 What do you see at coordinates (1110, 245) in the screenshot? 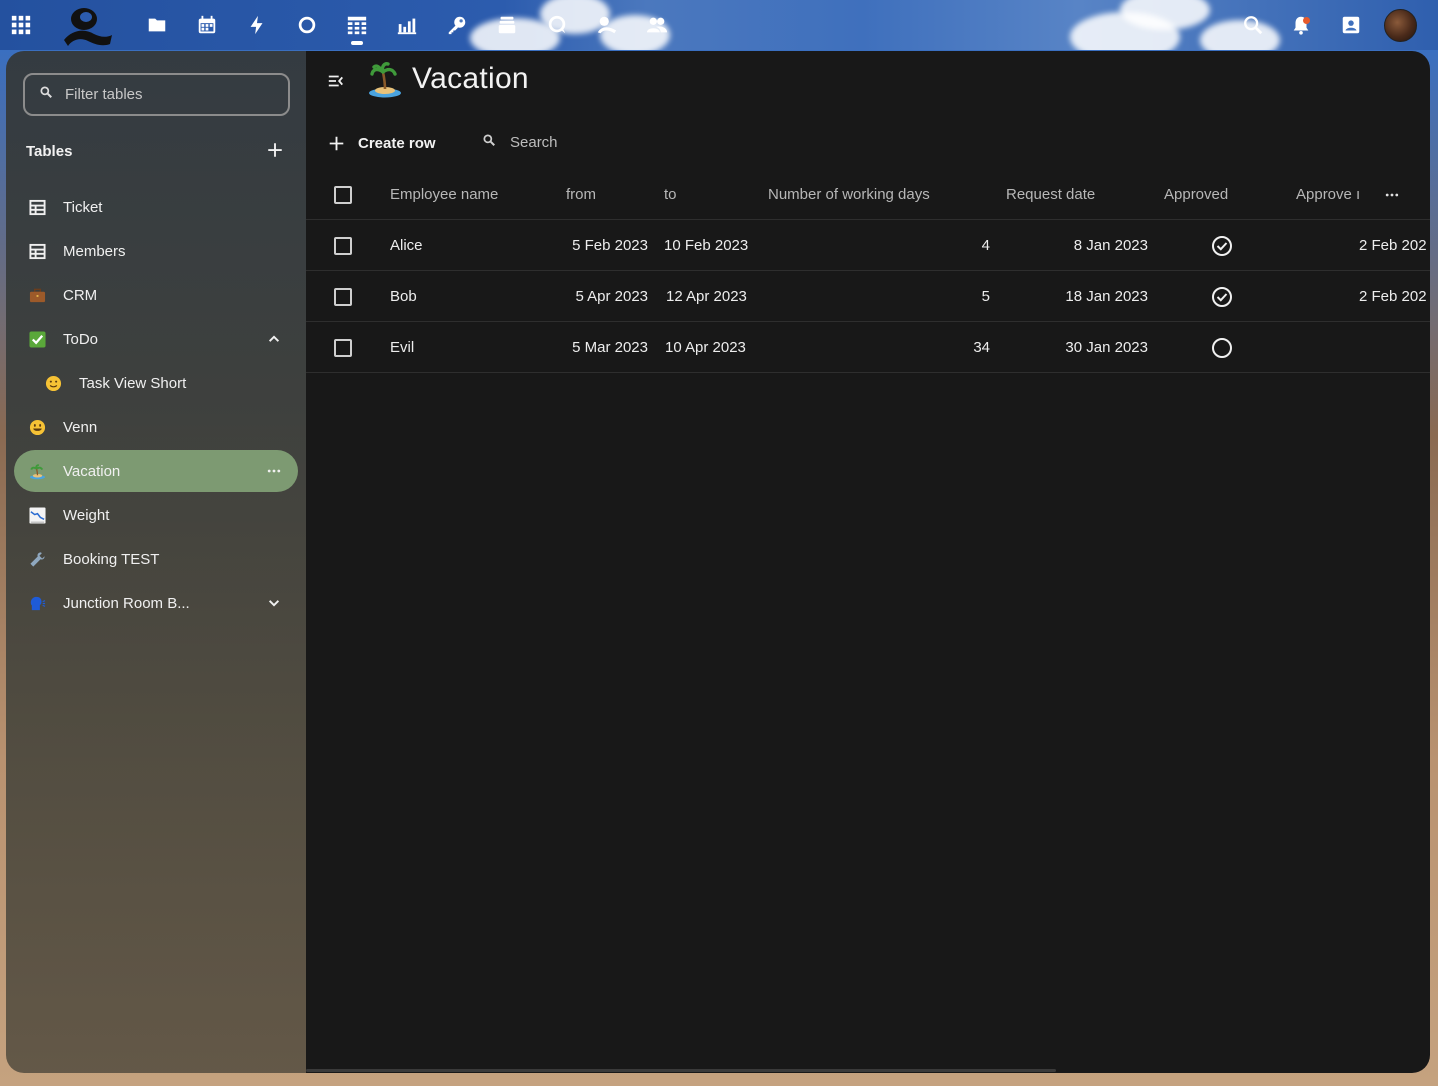
I see `cell-request-date: 8 Jan 2023` at bounding box center [1110, 245].